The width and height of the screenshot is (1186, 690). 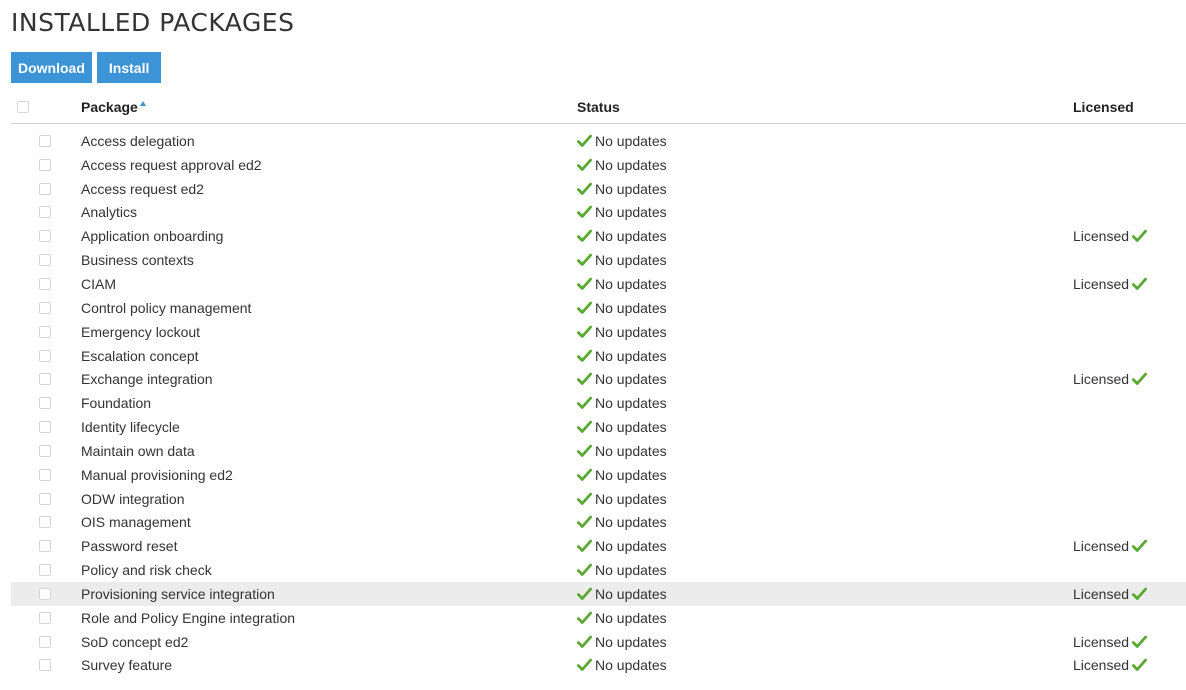 What do you see at coordinates (598, 236) in the screenshot?
I see `table-row: Application onboarding No updates Licensed` at bounding box center [598, 236].